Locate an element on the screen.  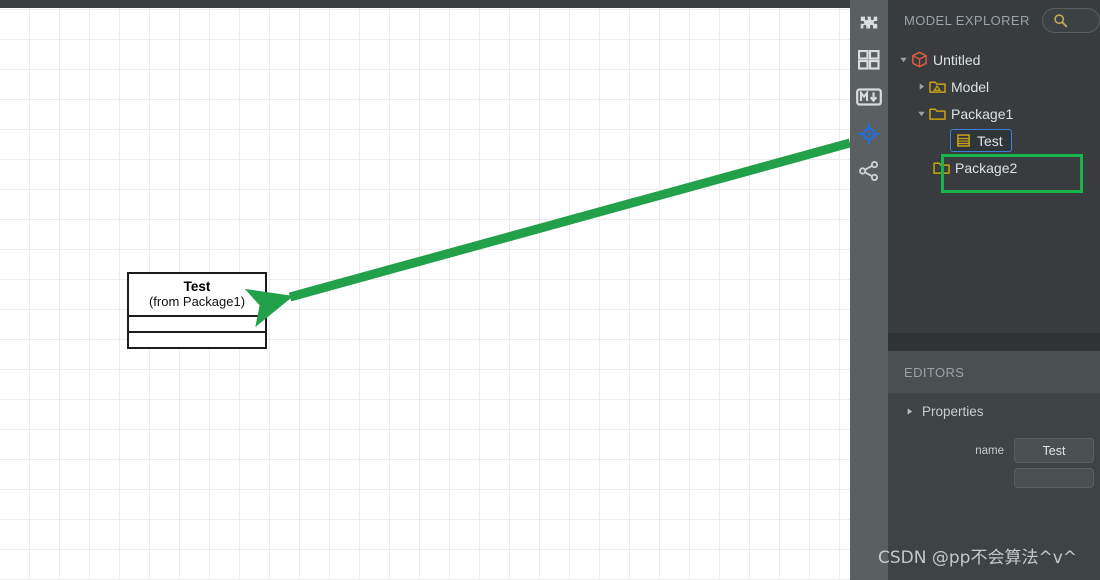
share-nodes-glyph is located at coordinates (869, 171).